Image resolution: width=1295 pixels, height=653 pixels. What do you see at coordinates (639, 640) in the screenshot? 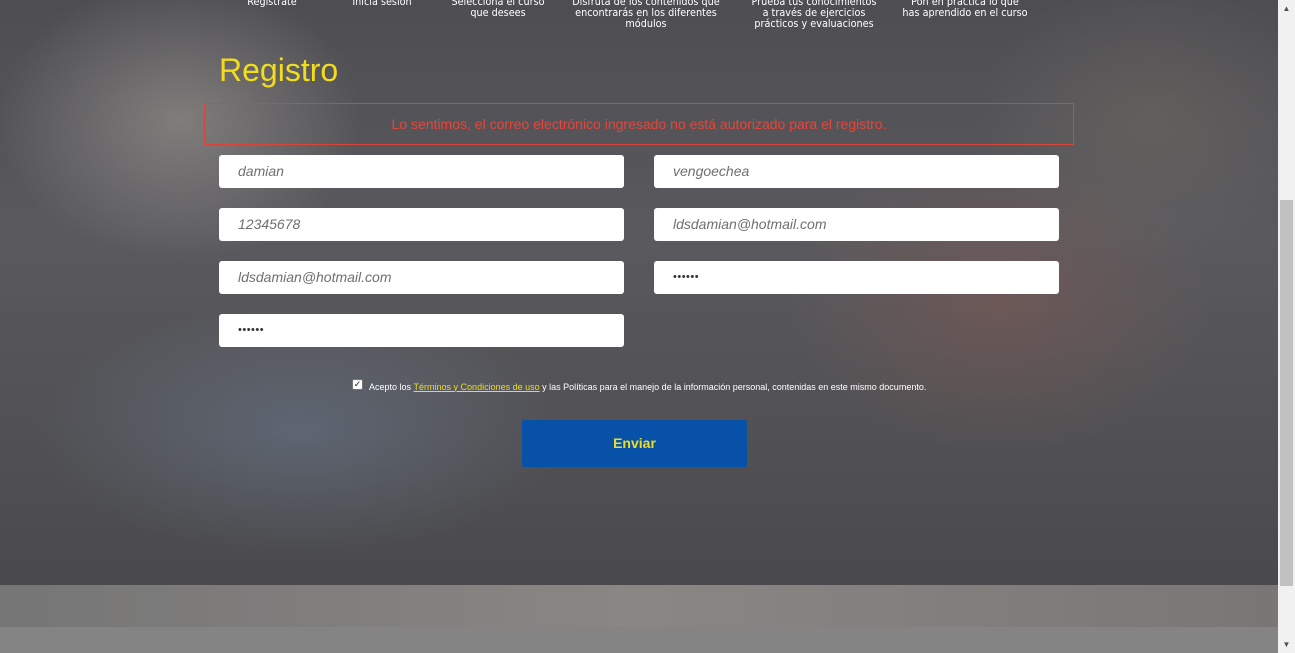
I see `footer-strip` at bounding box center [639, 640].